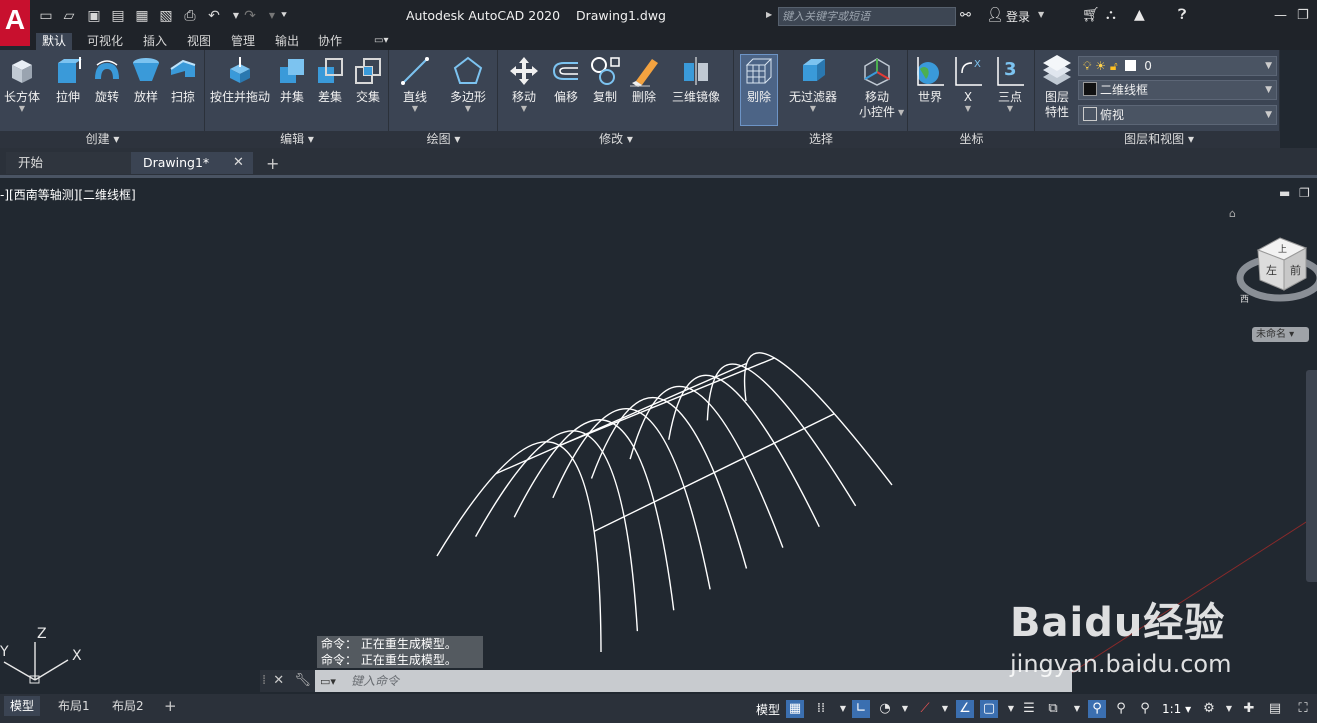  What do you see at coordinates (768, 709) in the screenshot?
I see `model-space-button: 模型` at bounding box center [768, 709].